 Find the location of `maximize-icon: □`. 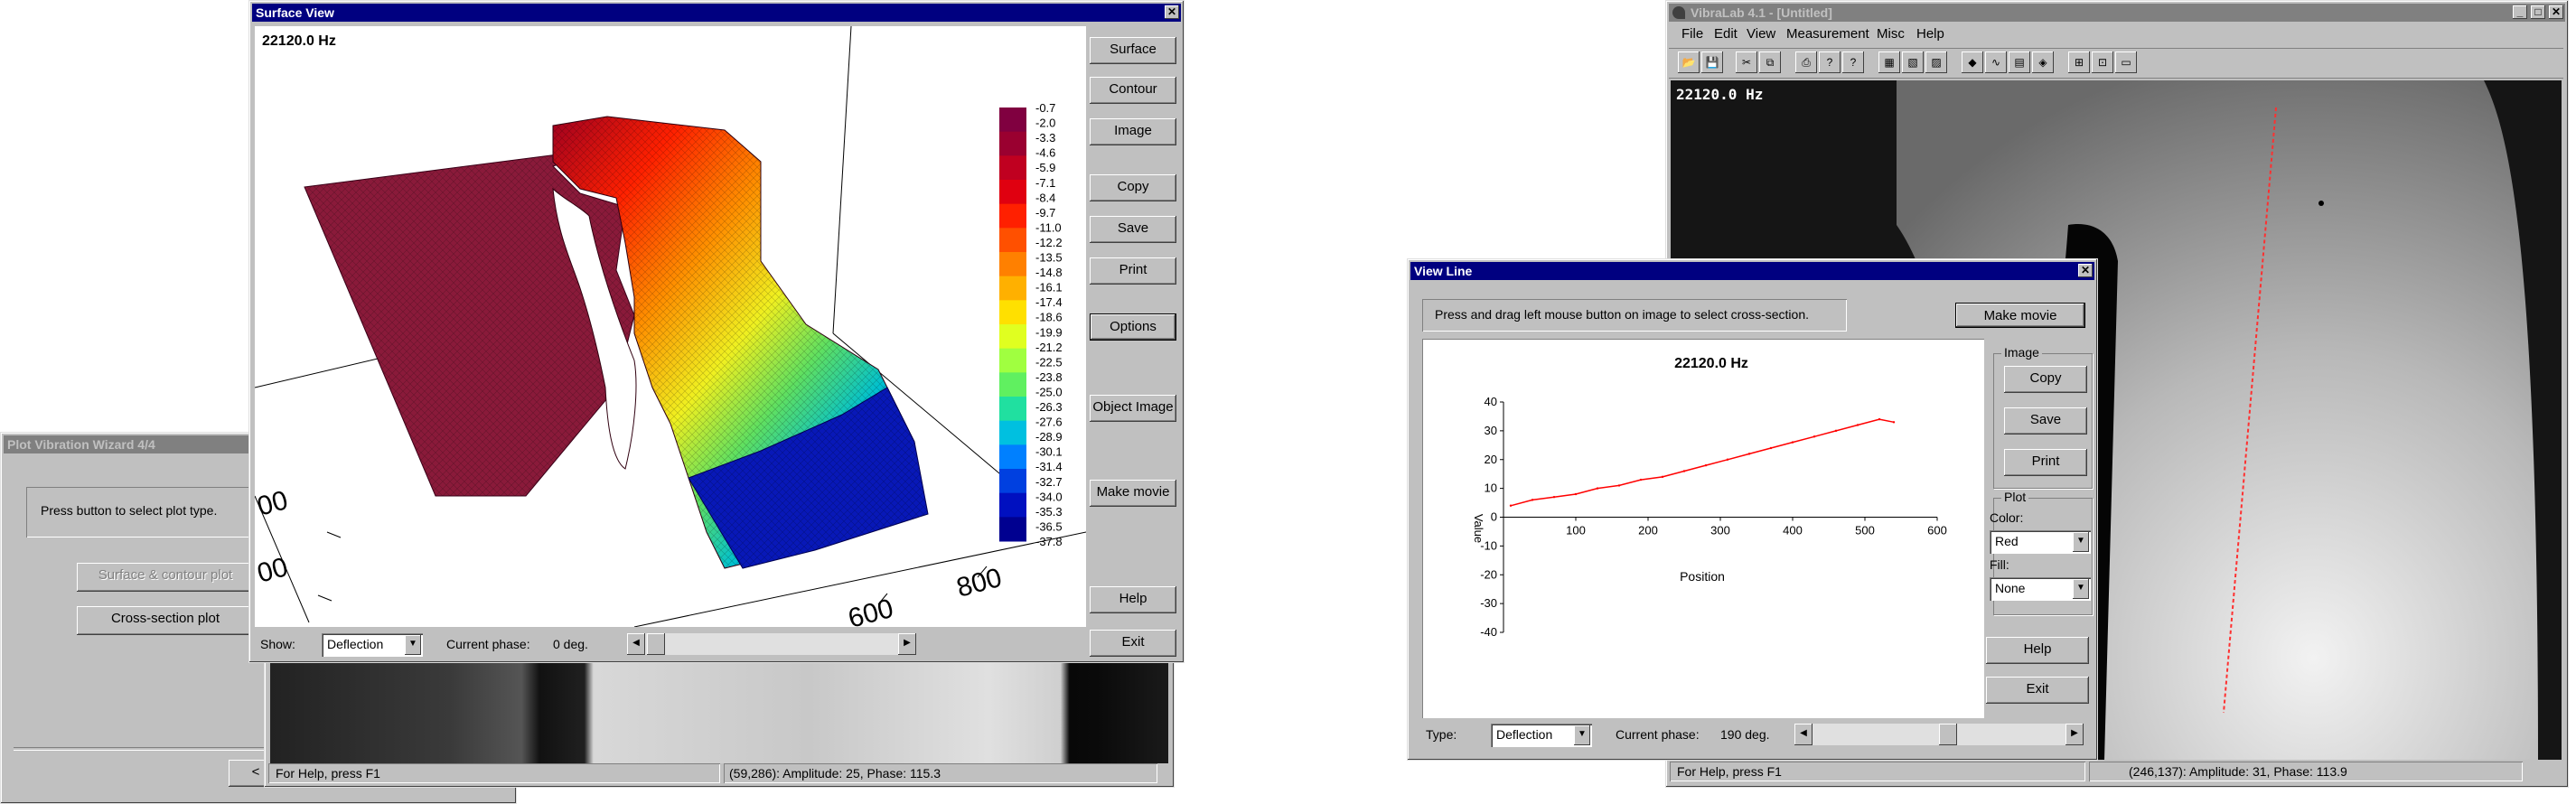

maximize-icon: □ is located at coordinates (2538, 12).